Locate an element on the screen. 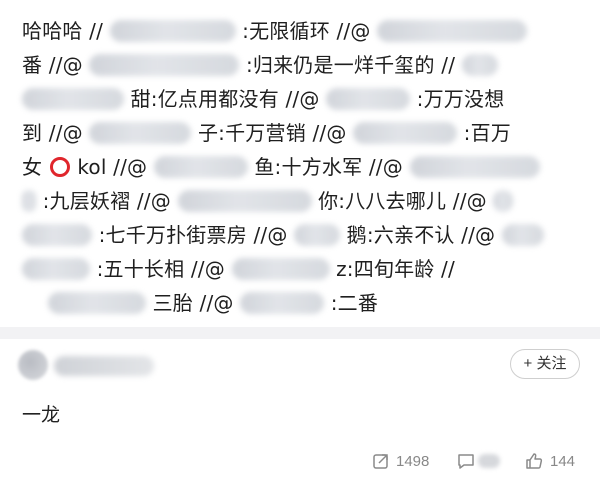 This screenshot has width=600, height=486. post-text: :百万 is located at coordinates (487, 133).